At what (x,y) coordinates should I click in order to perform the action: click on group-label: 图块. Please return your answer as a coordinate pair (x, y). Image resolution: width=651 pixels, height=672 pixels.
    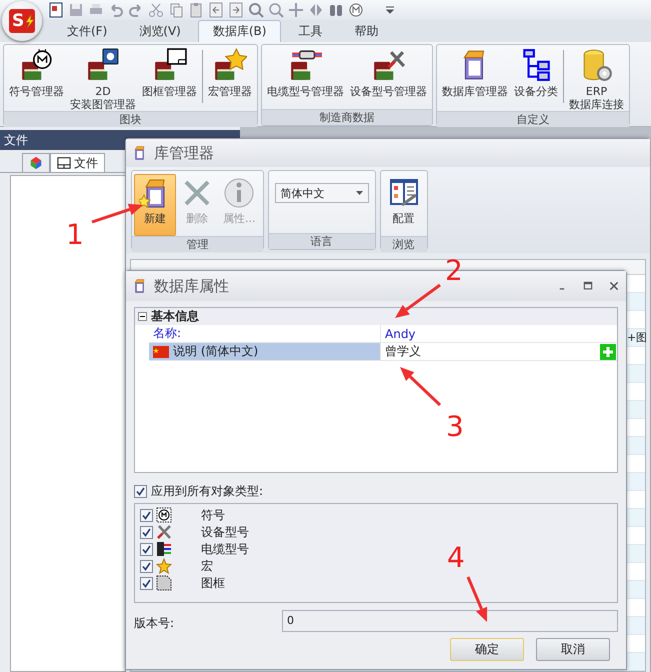
    Looking at the image, I should click on (130, 119).